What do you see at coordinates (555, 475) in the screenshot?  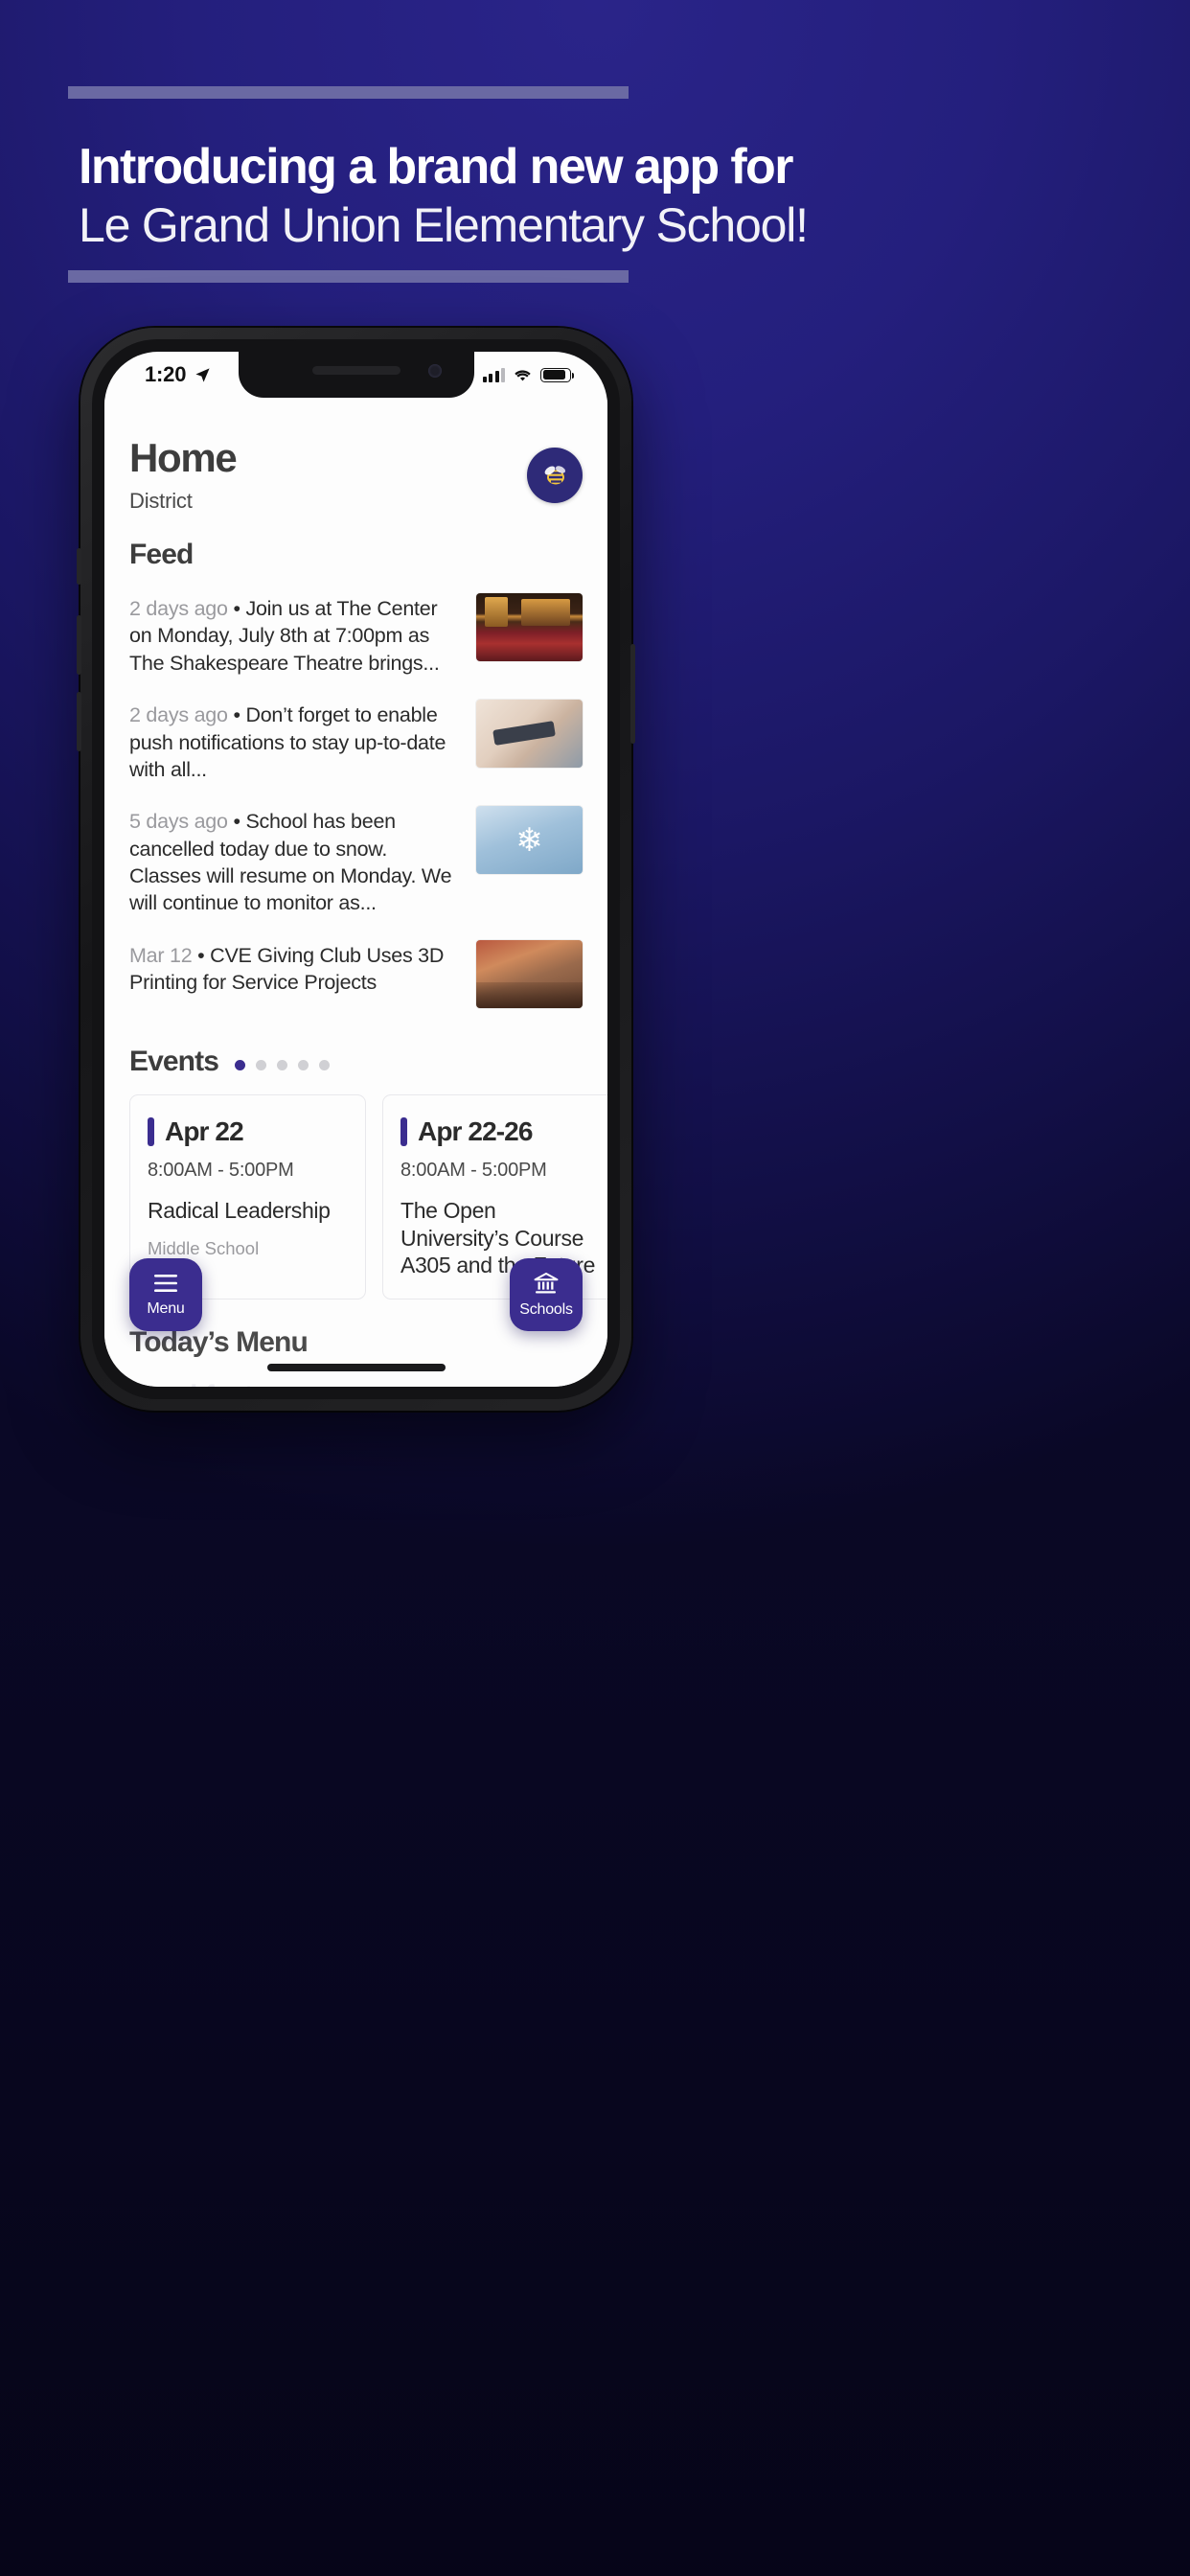 I see `school-bee-logo-icon` at bounding box center [555, 475].